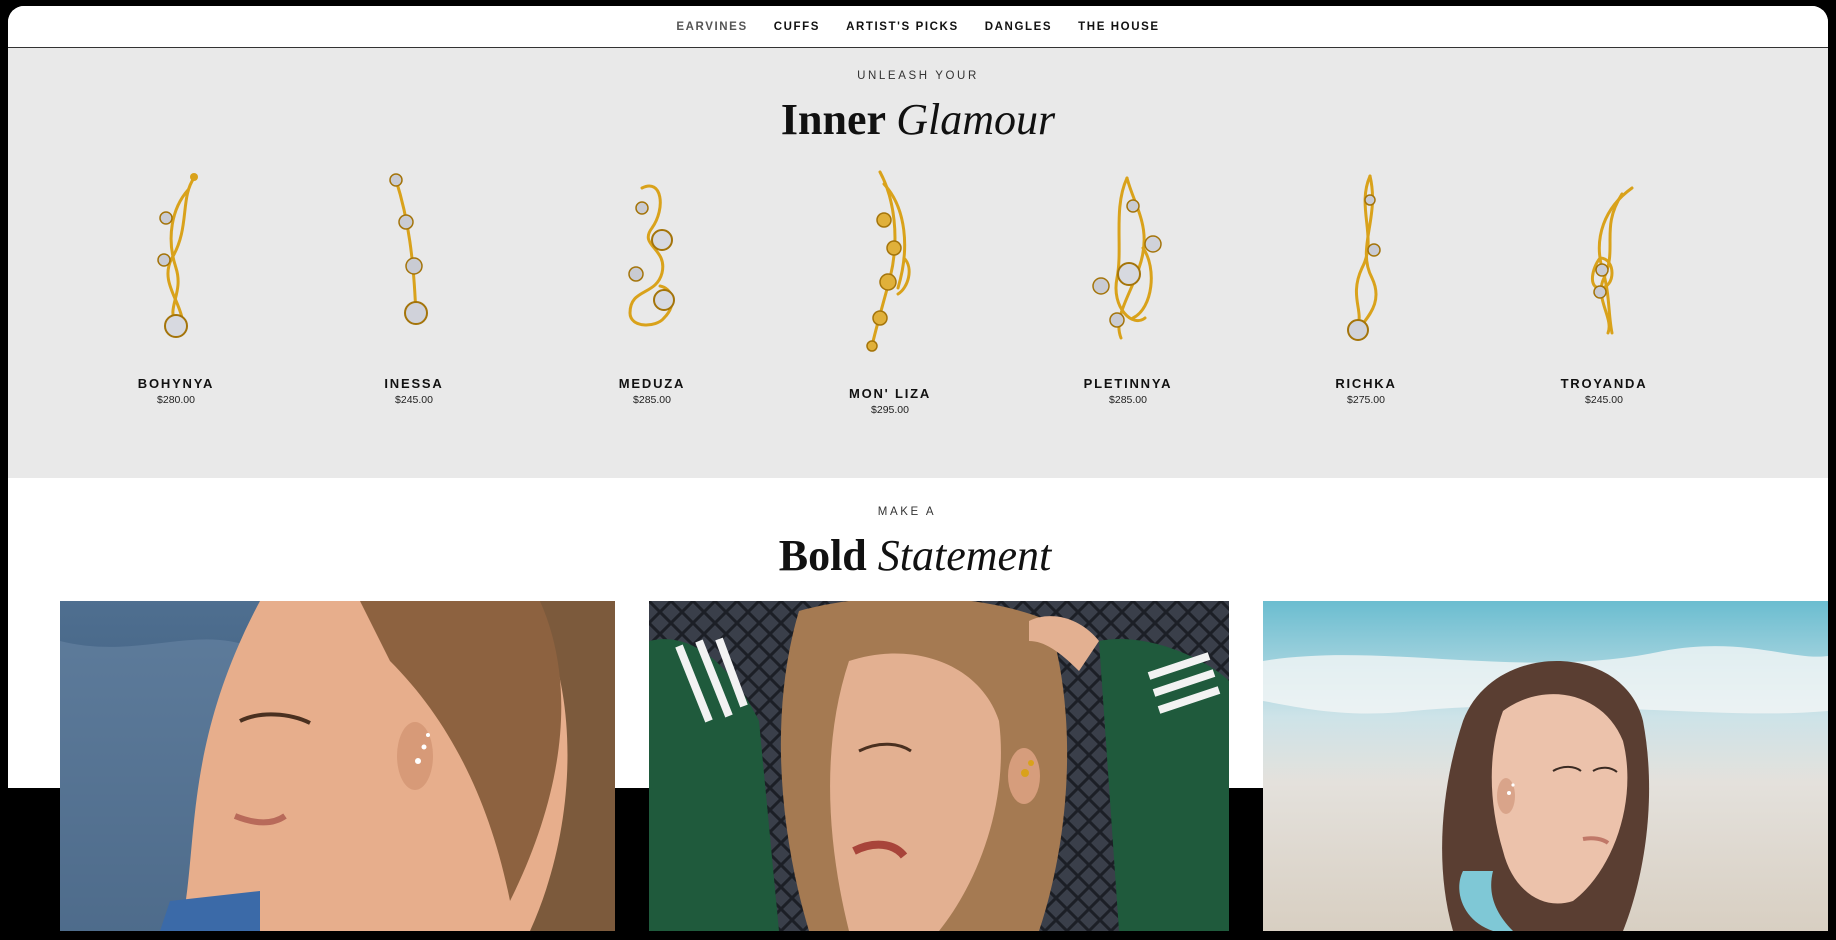  Describe the element at coordinates (1366, 400) in the screenshot. I see `product-price: $275.00` at that location.